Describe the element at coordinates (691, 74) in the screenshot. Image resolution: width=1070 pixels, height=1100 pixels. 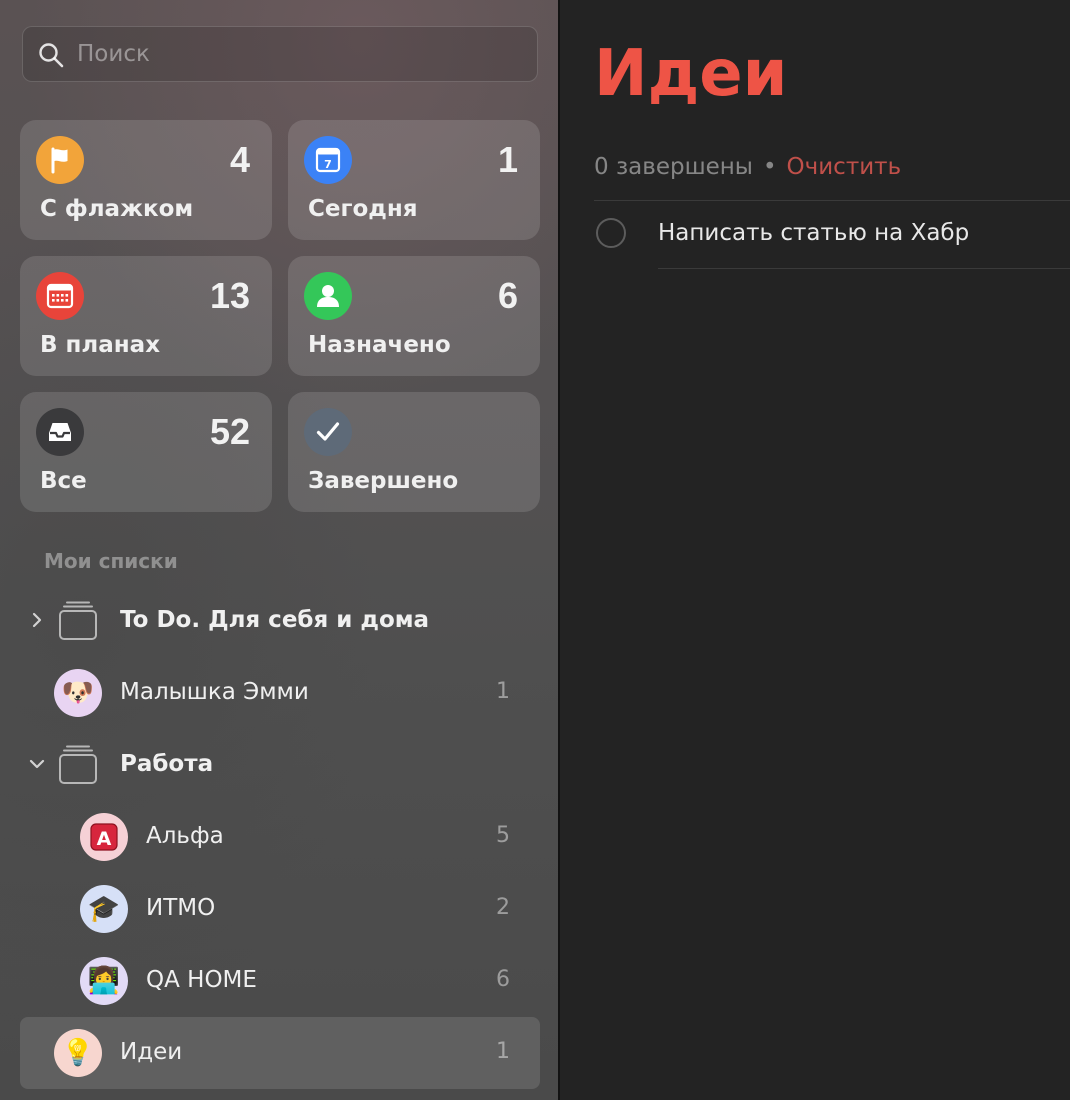
I see `list-title: Идеи` at that location.